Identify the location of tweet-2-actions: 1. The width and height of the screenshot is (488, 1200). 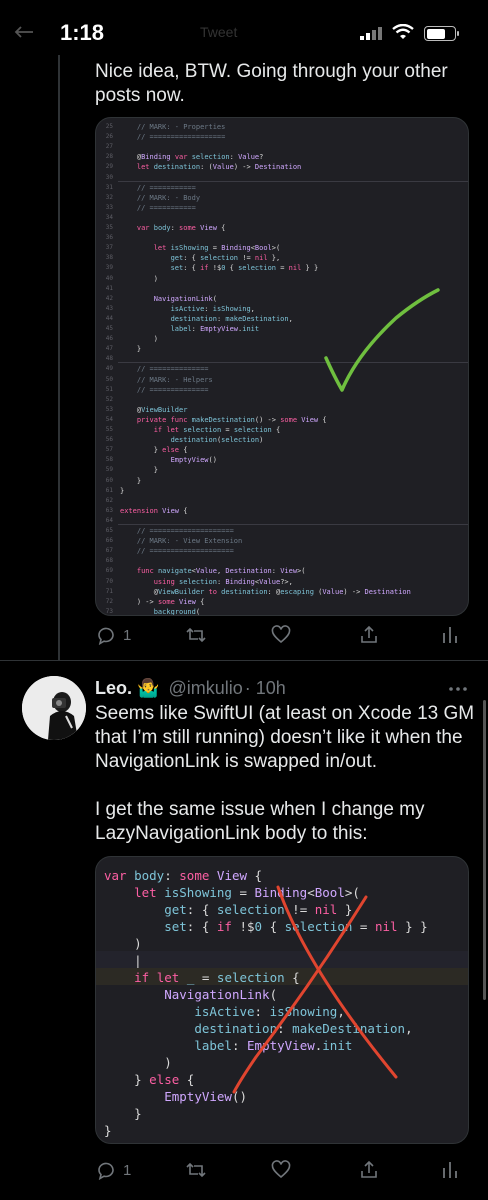
(280, 1172).